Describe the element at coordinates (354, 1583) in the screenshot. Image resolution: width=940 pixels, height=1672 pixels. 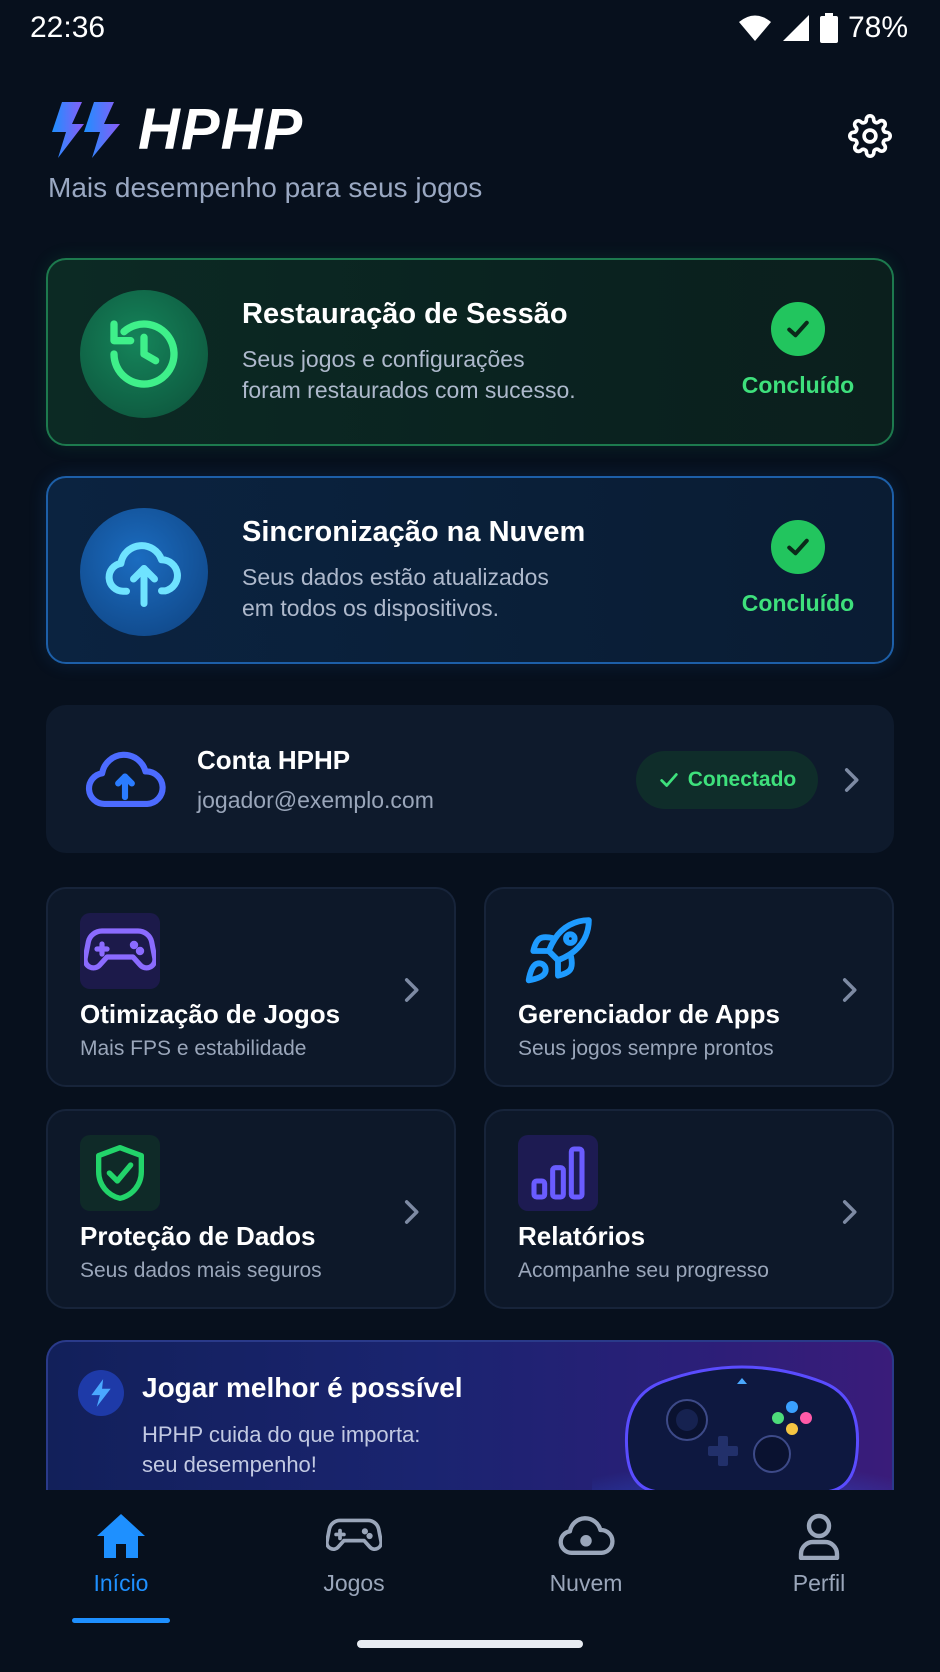
I see `nav-label: Jogos` at that location.